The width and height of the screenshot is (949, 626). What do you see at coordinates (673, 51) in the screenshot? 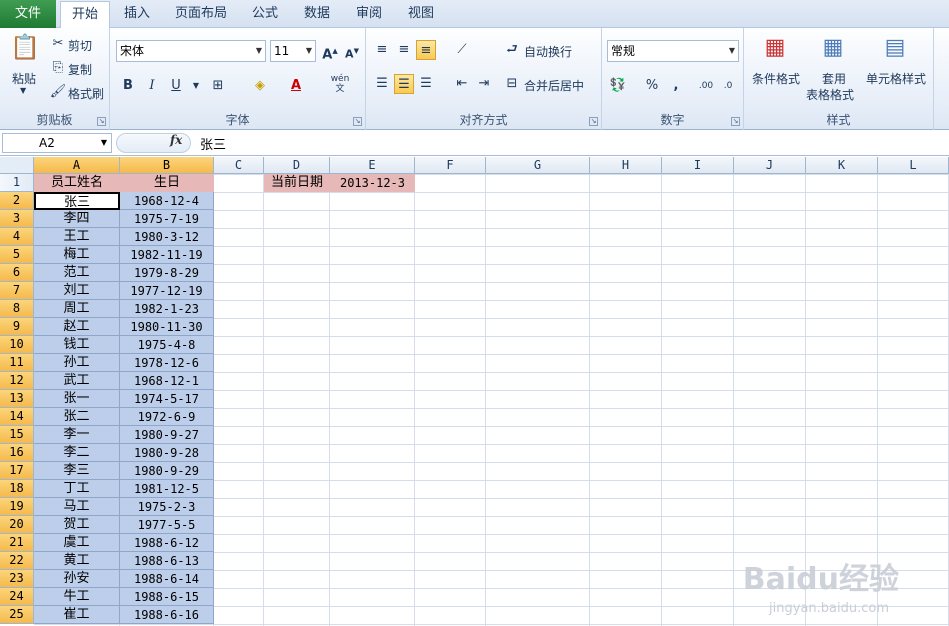
I see `number-format-select: 常规 ▼` at bounding box center [673, 51].